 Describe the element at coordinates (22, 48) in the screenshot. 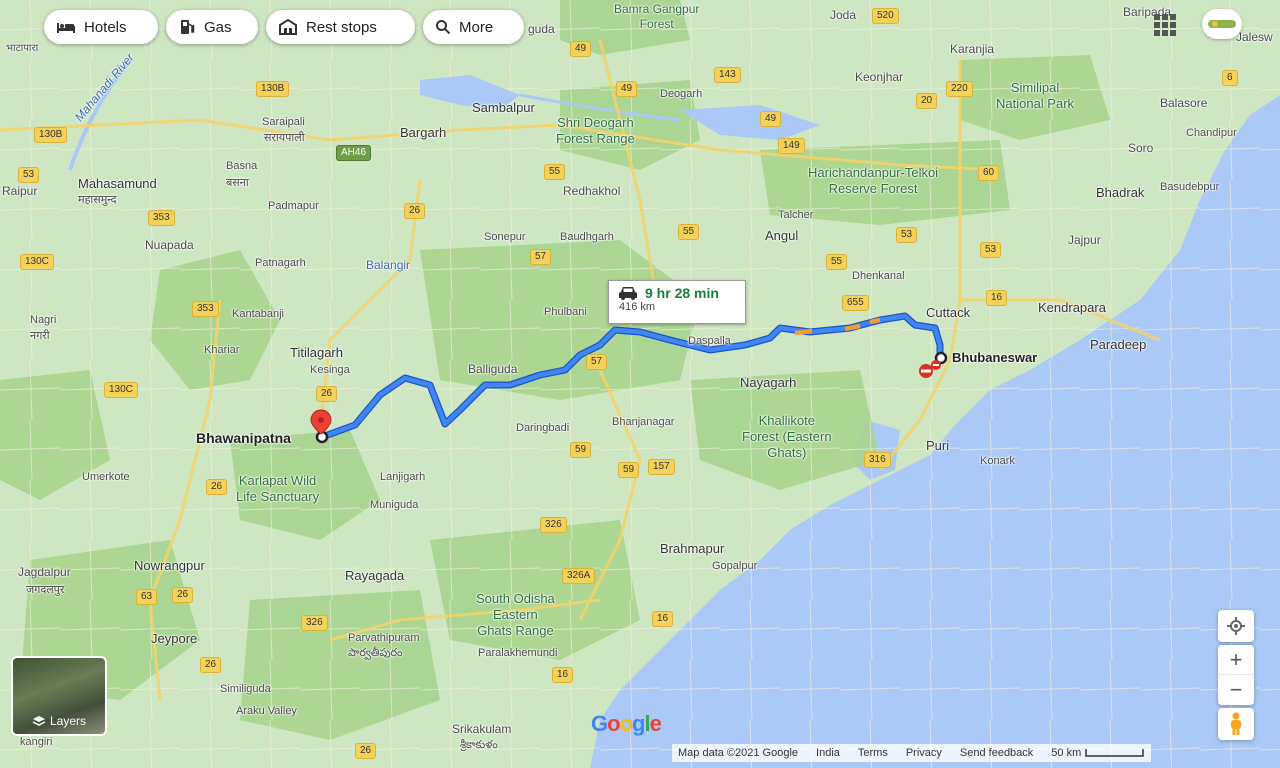

I see `place-label: भाटापारा` at that location.